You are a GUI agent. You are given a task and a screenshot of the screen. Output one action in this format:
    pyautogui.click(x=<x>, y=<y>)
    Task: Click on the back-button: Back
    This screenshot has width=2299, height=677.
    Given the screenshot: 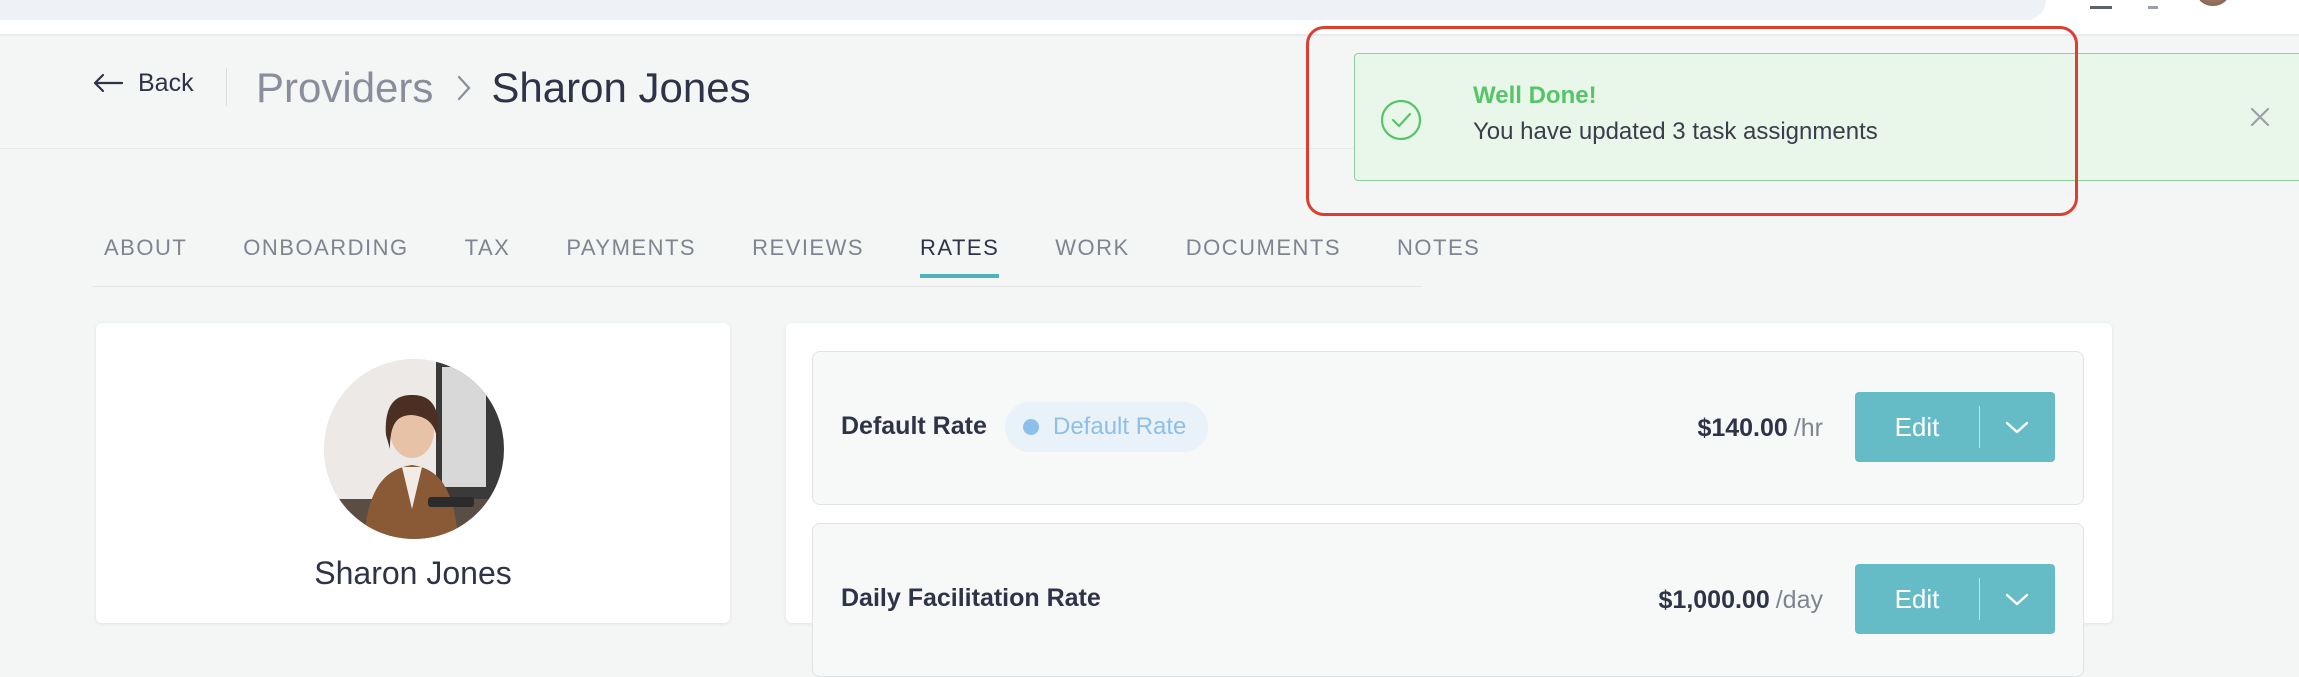 What is the action you would take?
    pyautogui.click(x=143, y=83)
    